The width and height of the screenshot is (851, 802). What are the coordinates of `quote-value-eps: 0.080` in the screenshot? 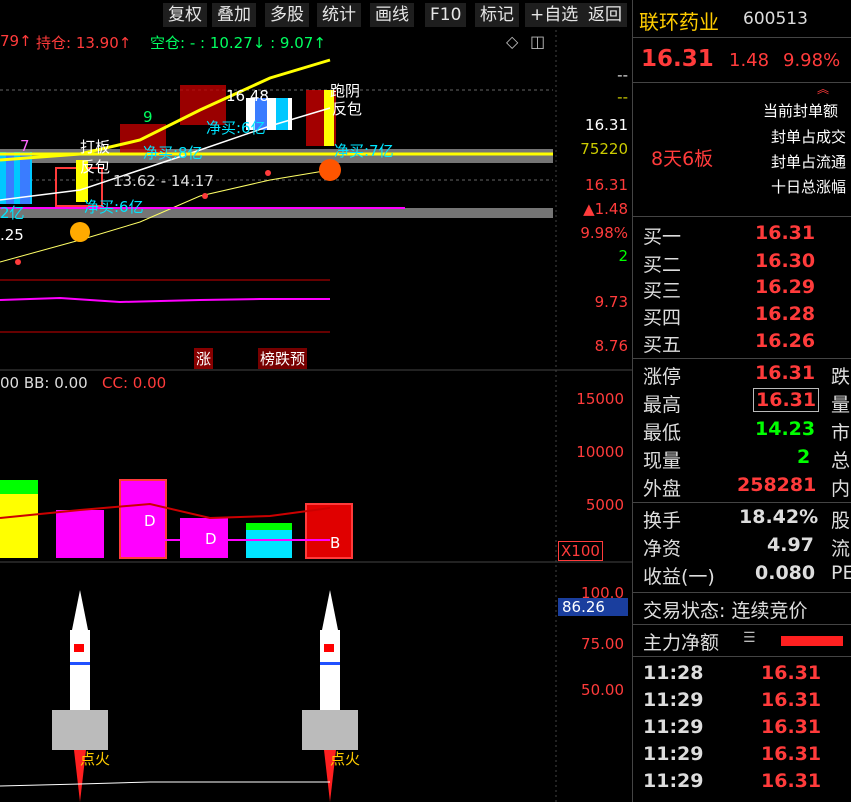 It's located at (785, 573).